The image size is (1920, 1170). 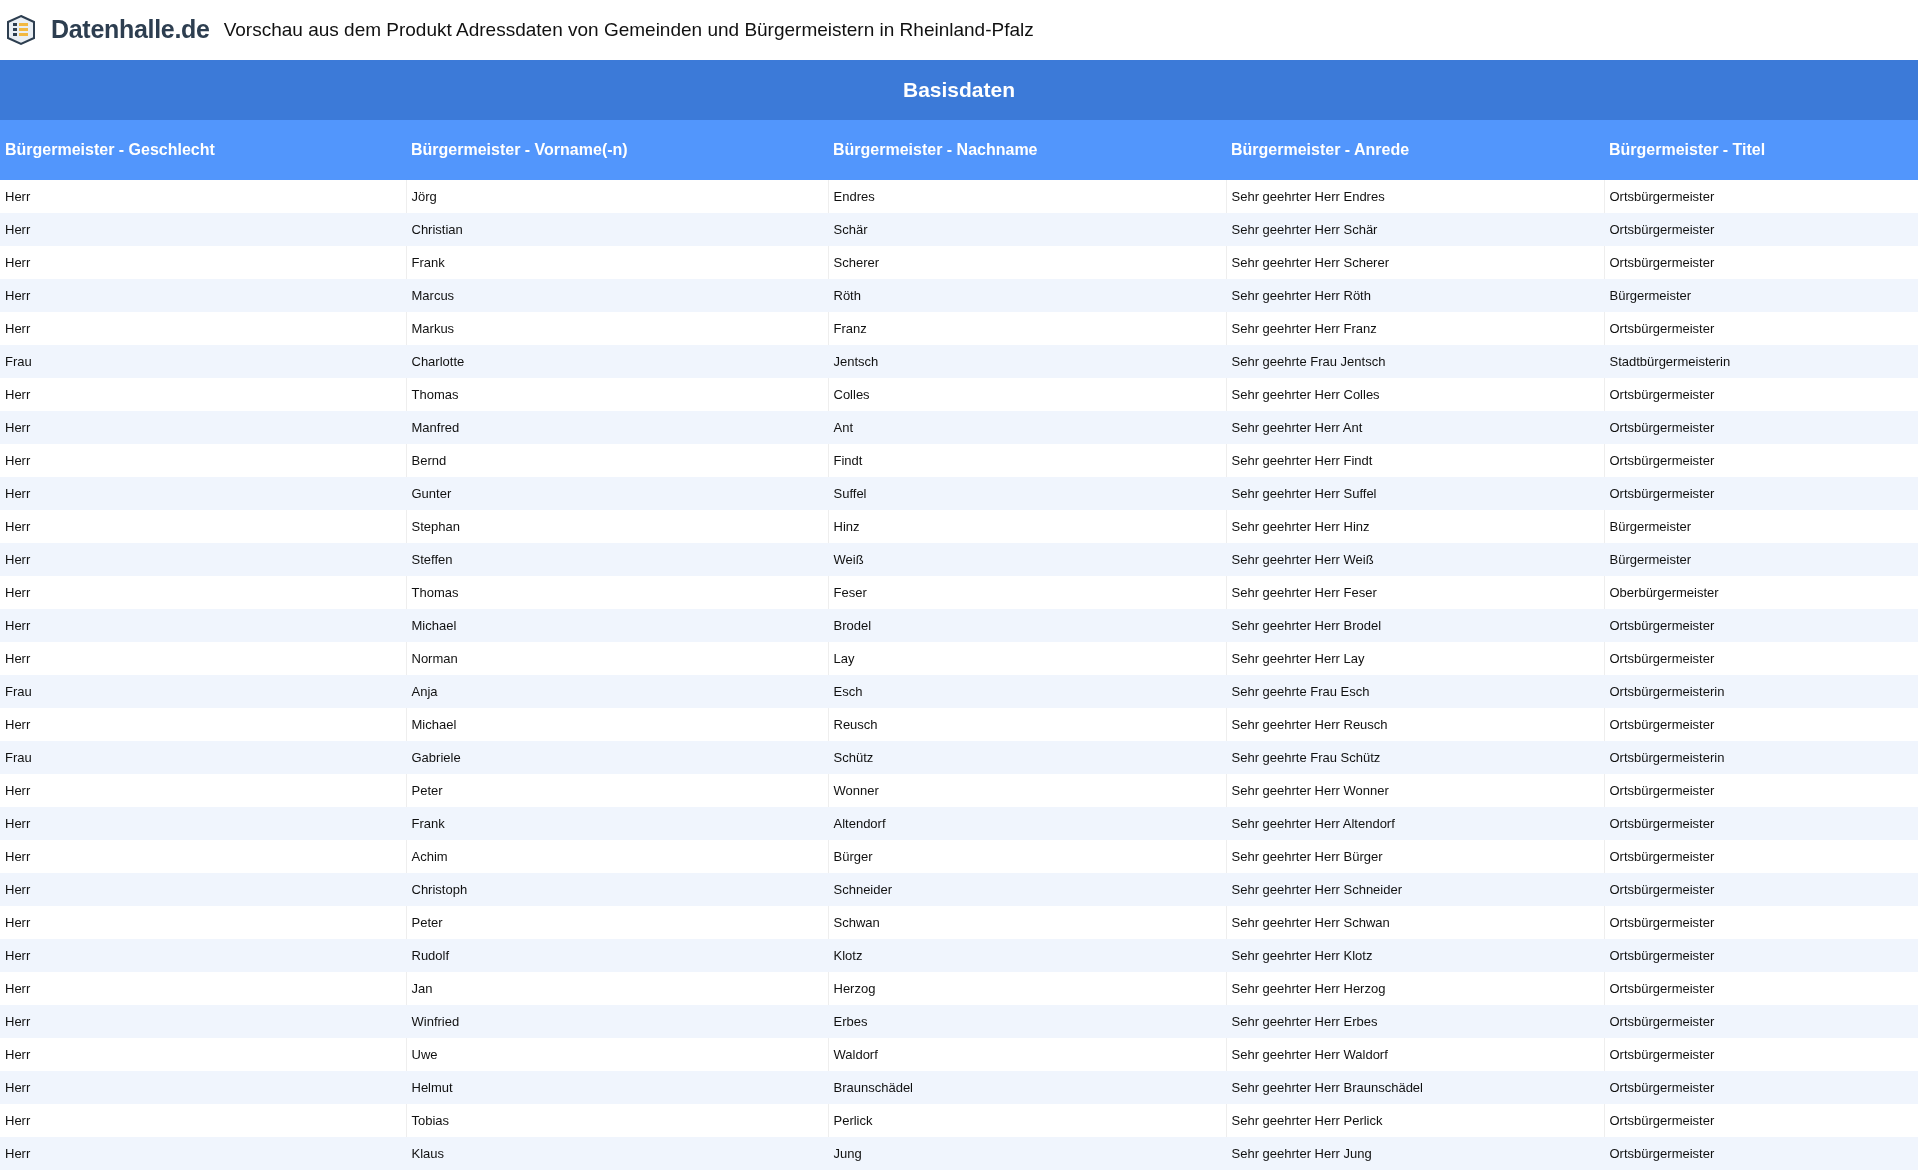 I want to click on table-cell: Sehr geehrte Frau Jentsch, so click(x=1415, y=361).